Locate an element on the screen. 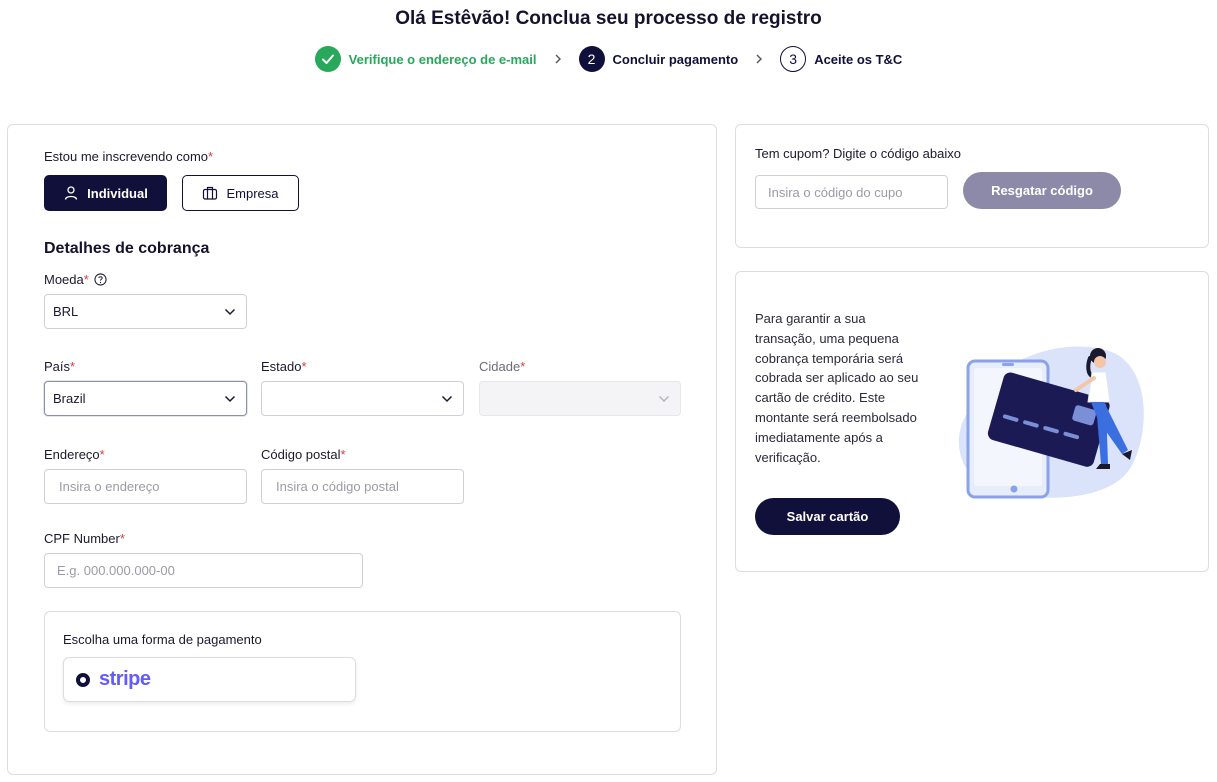  help-circle-icon is located at coordinates (100, 279).